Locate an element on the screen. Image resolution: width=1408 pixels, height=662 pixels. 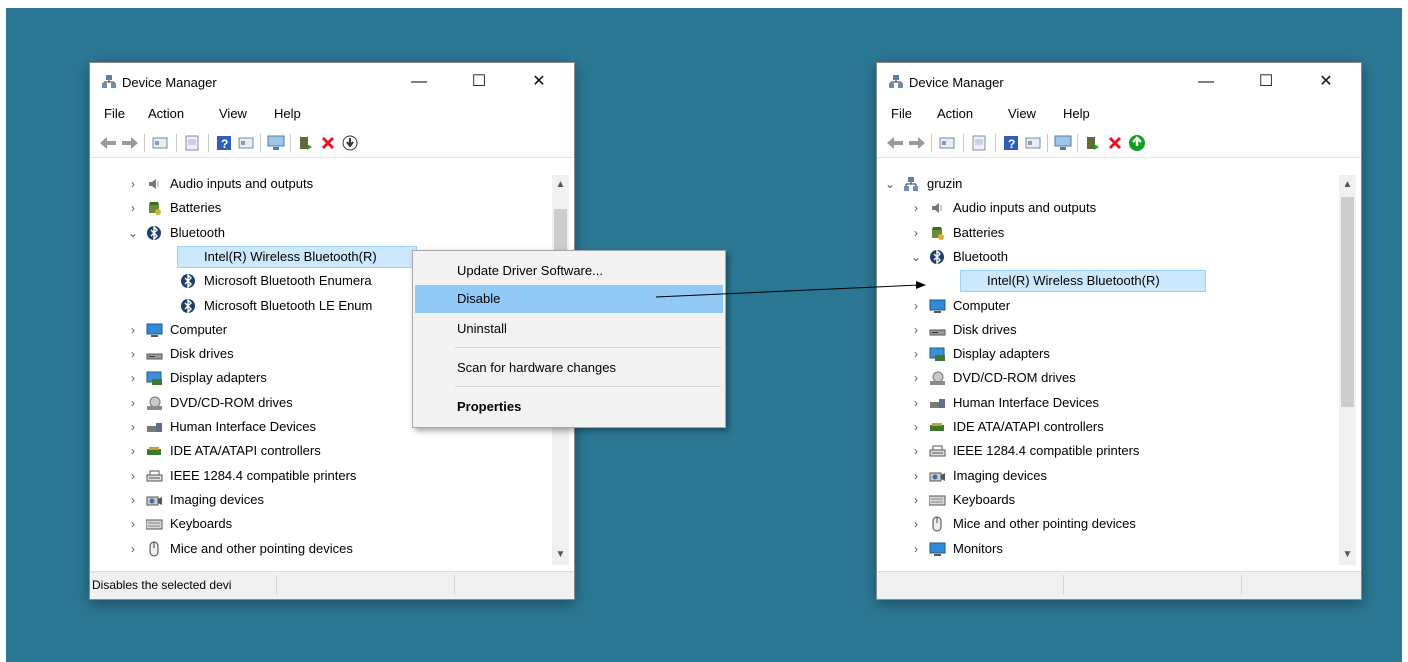
menu-item-uninstall: Uninstall is located at coordinates (569, 329).